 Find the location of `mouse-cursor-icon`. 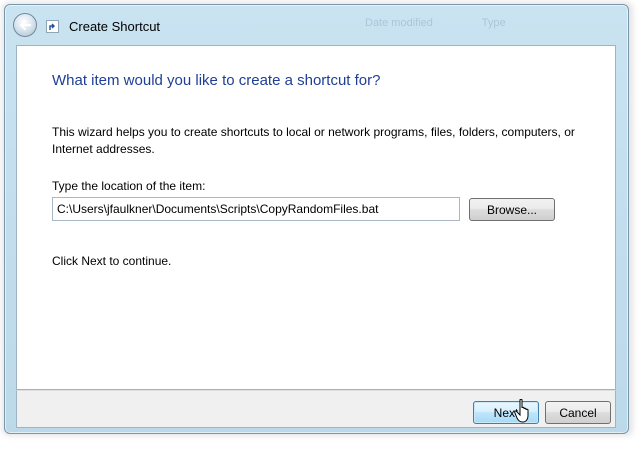

mouse-cursor-icon is located at coordinates (521, 411).